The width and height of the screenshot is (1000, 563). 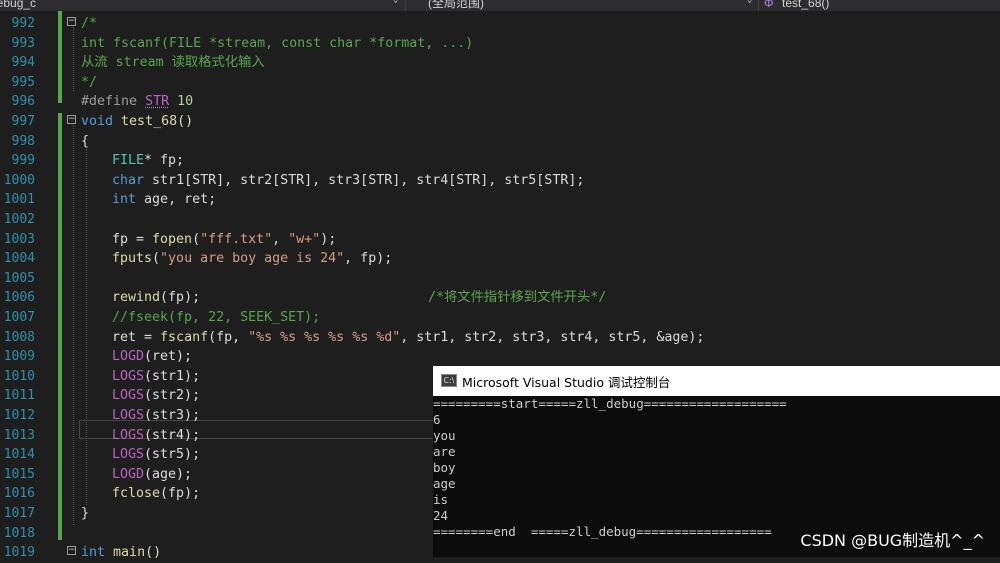 I want to click on console-line: 6, so click(x=437, y=419).